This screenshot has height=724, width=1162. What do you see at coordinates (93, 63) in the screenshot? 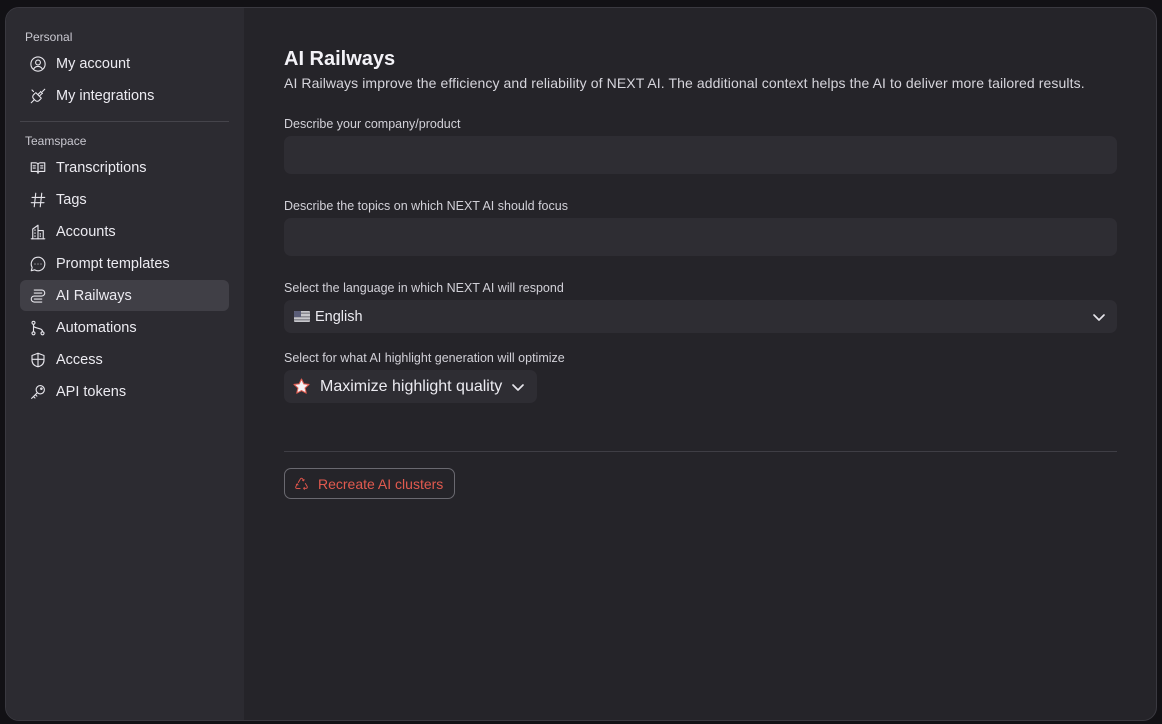
I see `sidebar-item-label: My account` at bounding box center [93, 63].